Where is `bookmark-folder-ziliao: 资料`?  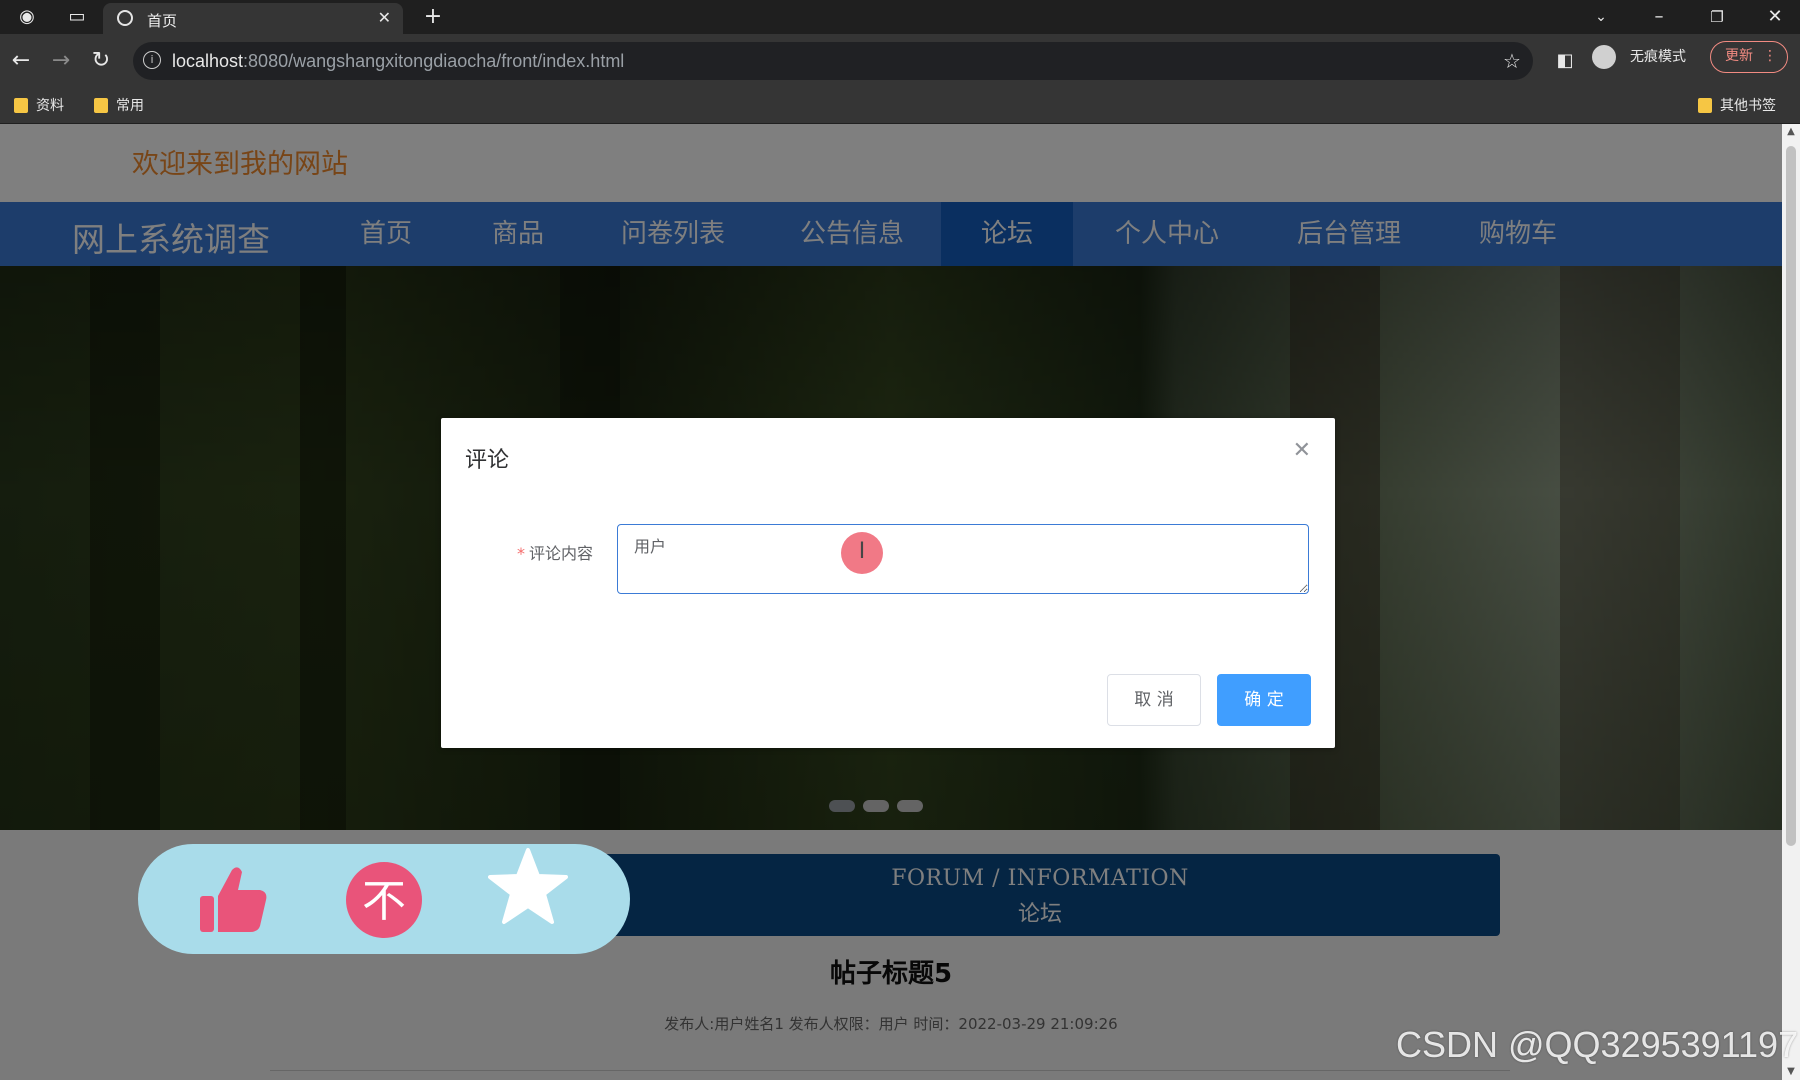 bookmark-folder-ziliao: 资料 is located at coordinates (37, 106).